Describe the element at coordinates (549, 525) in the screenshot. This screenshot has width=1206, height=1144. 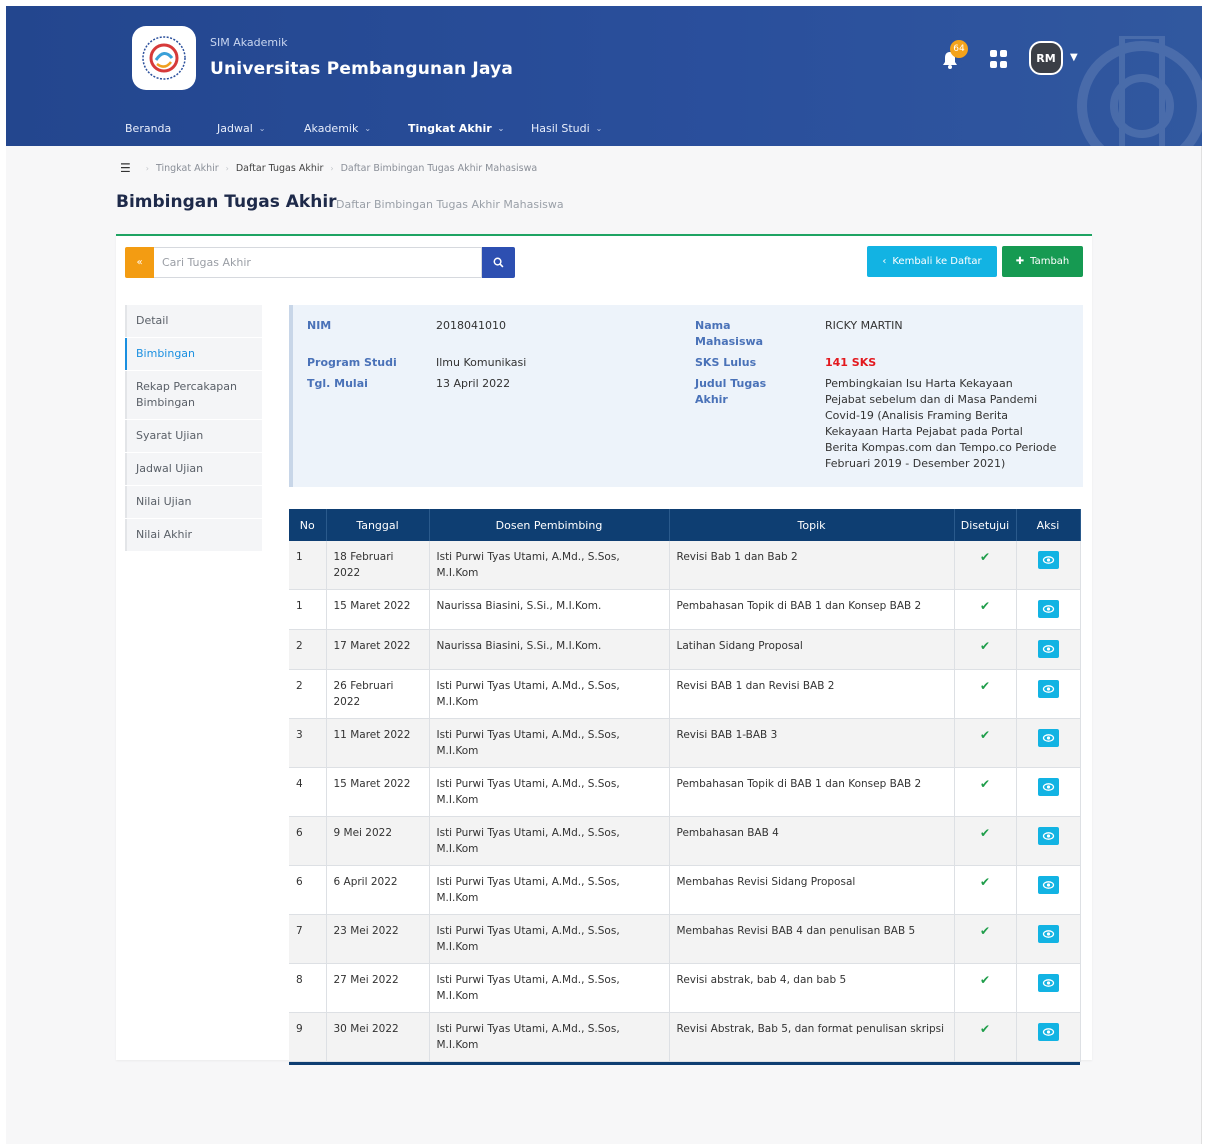
I see `column-header: Dosen Pembimbing` at that location.